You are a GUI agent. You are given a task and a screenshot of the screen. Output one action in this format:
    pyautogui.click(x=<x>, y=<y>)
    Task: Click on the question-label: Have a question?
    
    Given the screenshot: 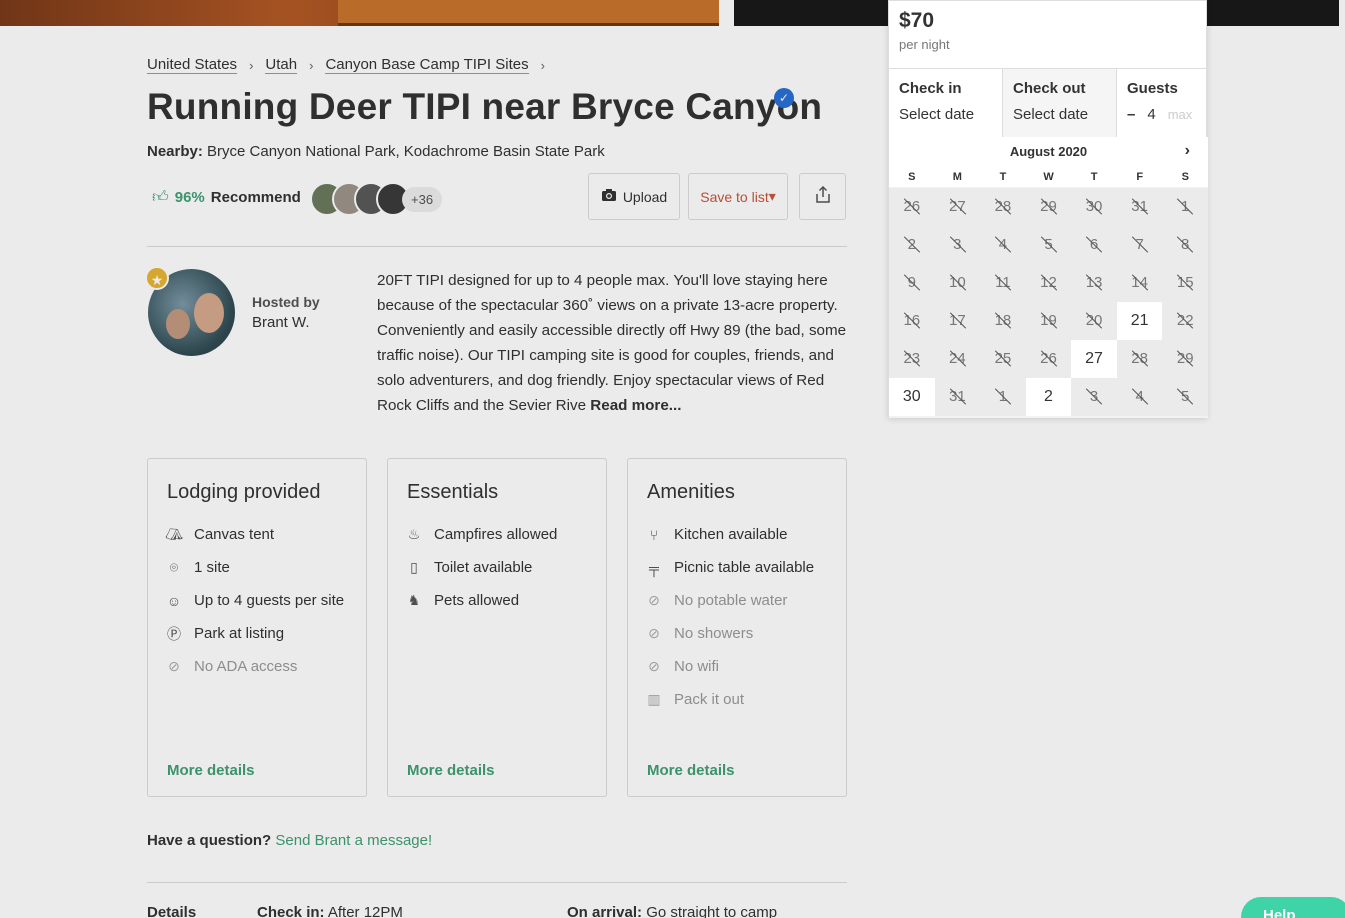 What is the action you would take?
    pyautogui.click(x=209, y=840)
    